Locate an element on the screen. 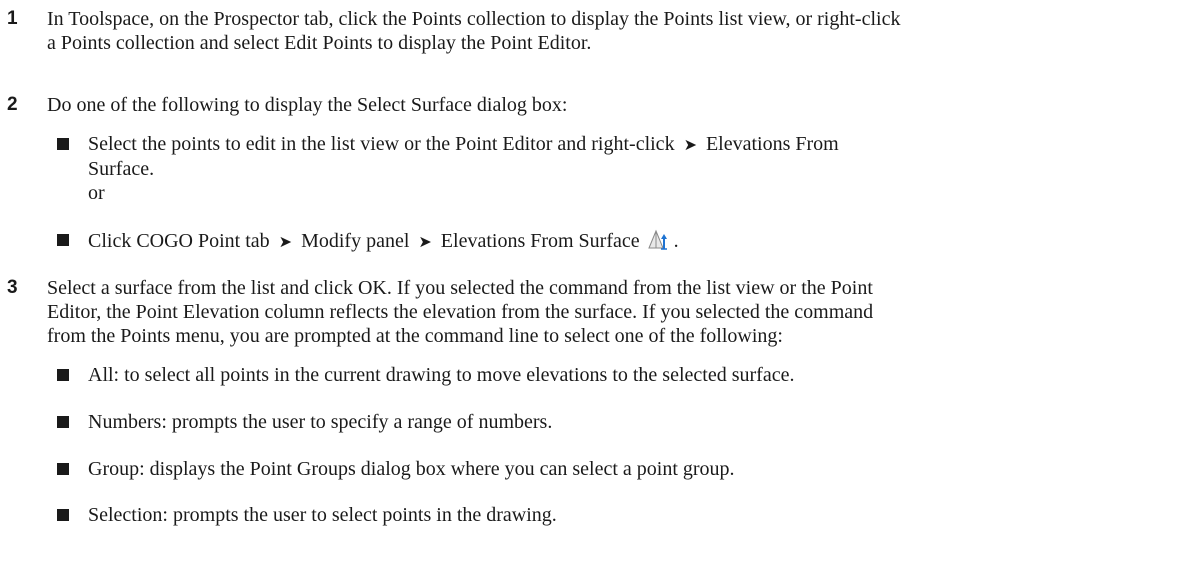 The width and height of the screenshot is (1202, 587). or-label: or is located at coordinates (96, 193).